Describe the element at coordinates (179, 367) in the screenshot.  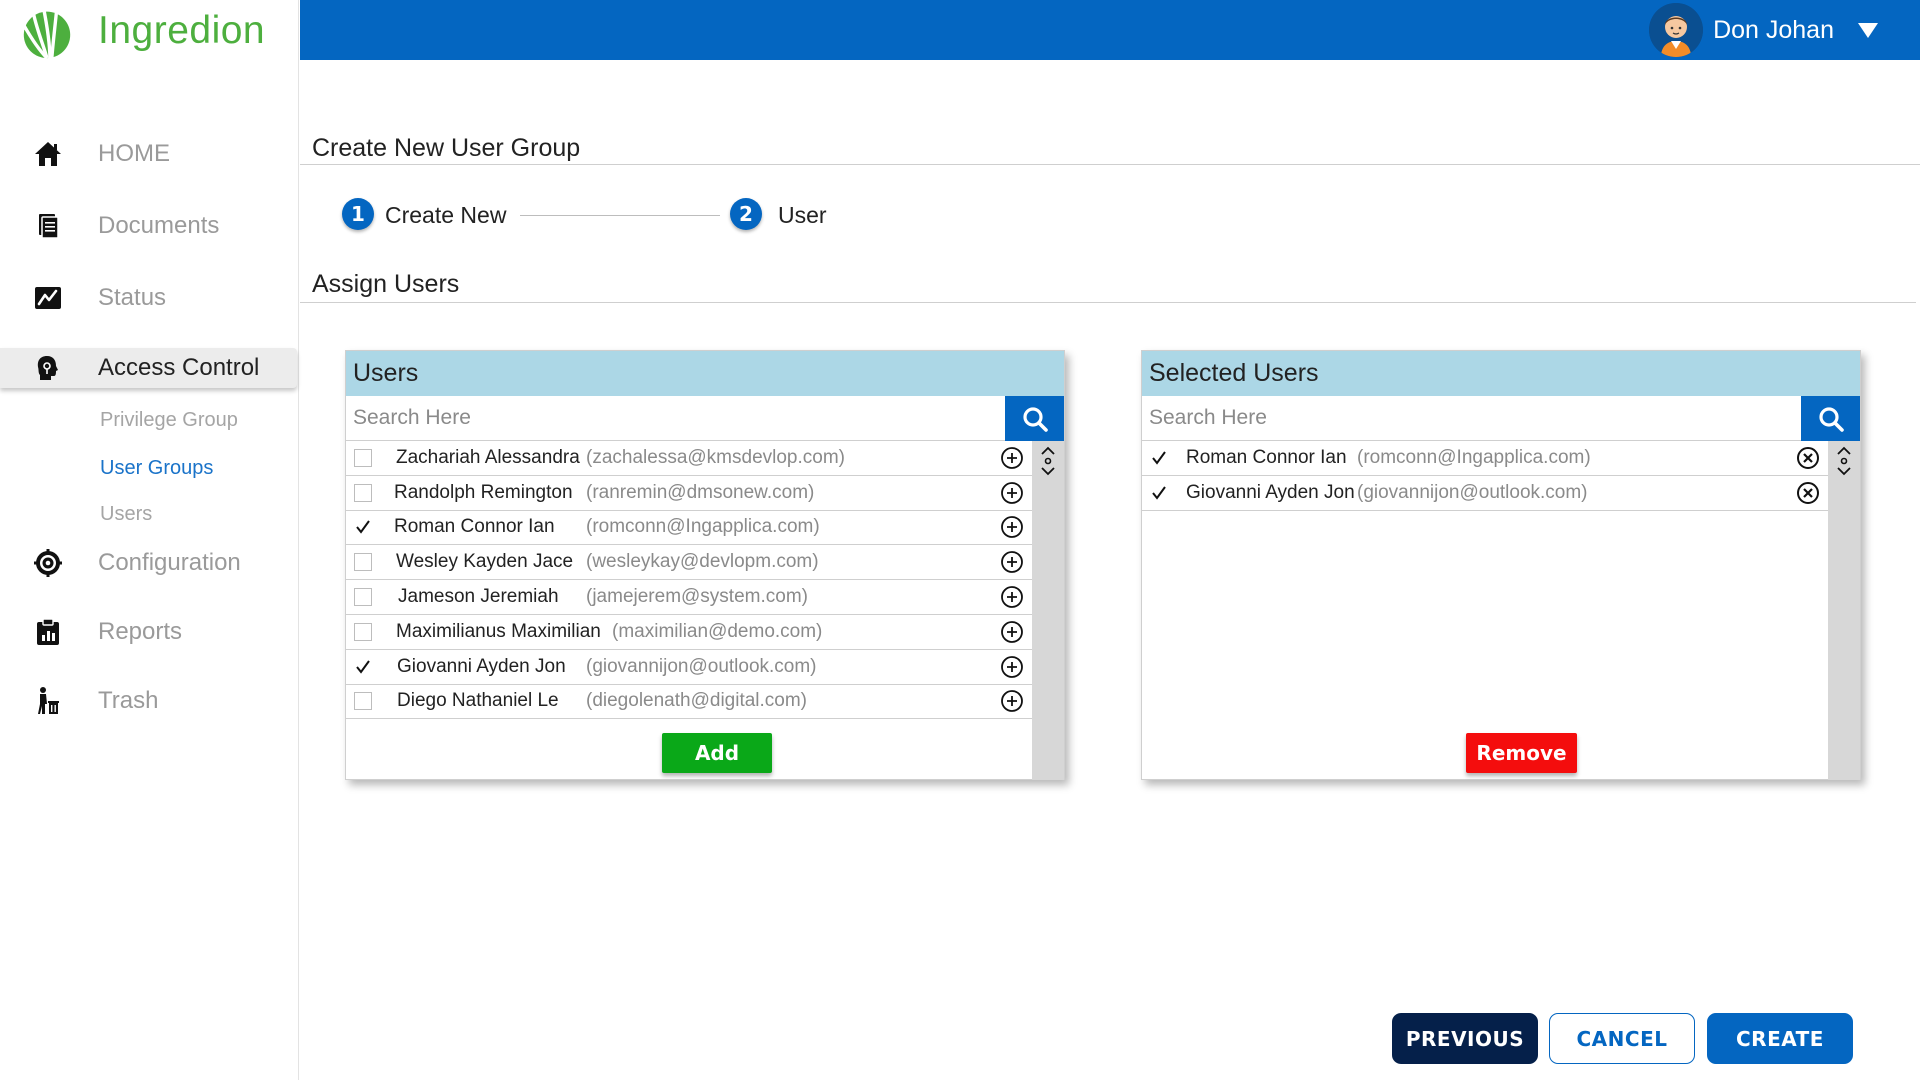
I see `sidebar-item-label: Access Control` at that location.